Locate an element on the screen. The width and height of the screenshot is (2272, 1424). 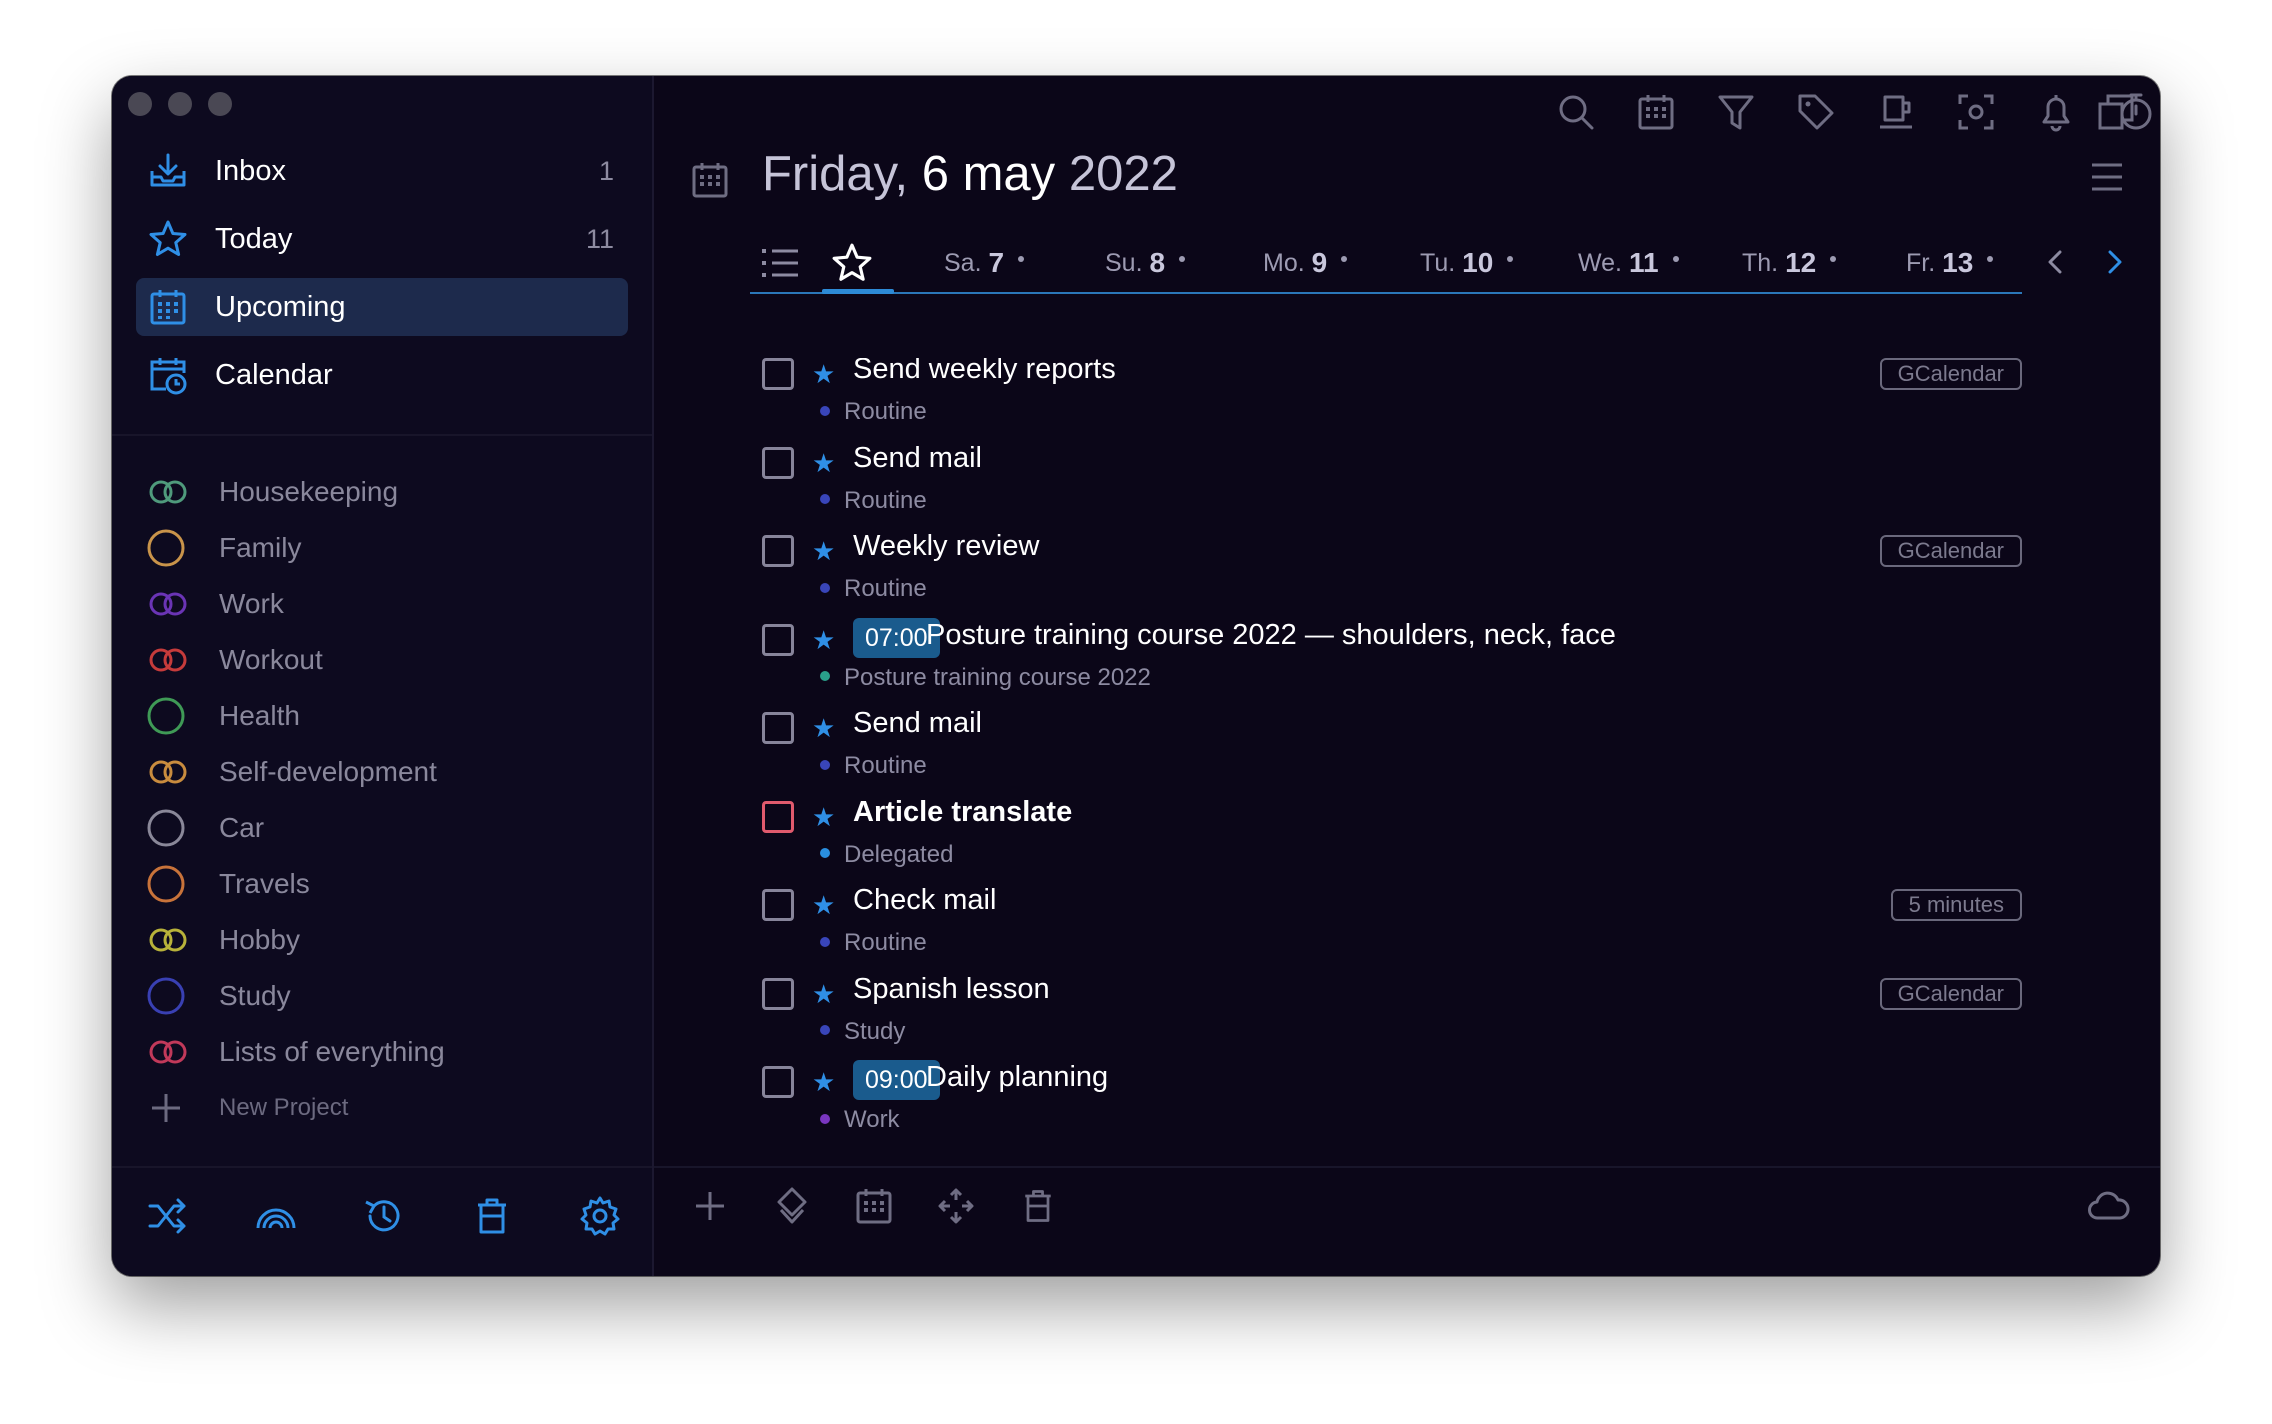
task-title: Daily planning is located at coordinates (1017, 1077).